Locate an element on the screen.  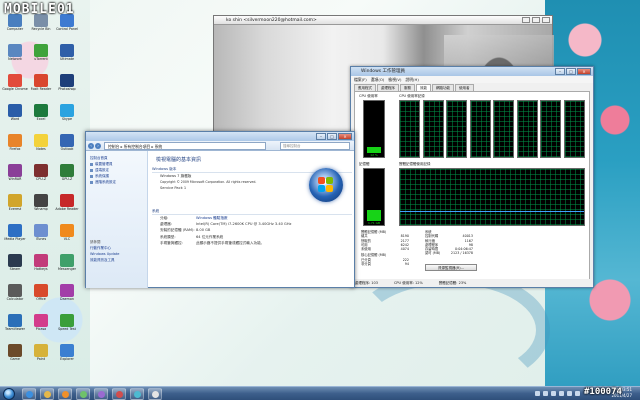
desktop-icon: Daemon is located at coordinates (67, 296).